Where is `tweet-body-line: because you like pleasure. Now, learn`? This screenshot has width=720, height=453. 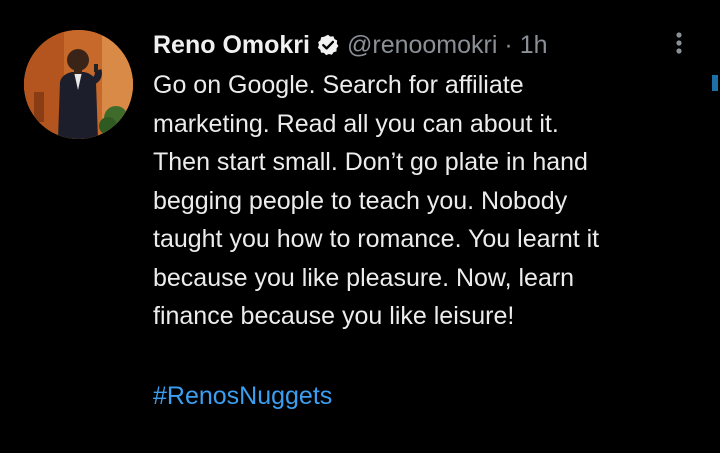
tweet-body-line: because you like pleasure. Now, learn is located at coordinates (364, 277).